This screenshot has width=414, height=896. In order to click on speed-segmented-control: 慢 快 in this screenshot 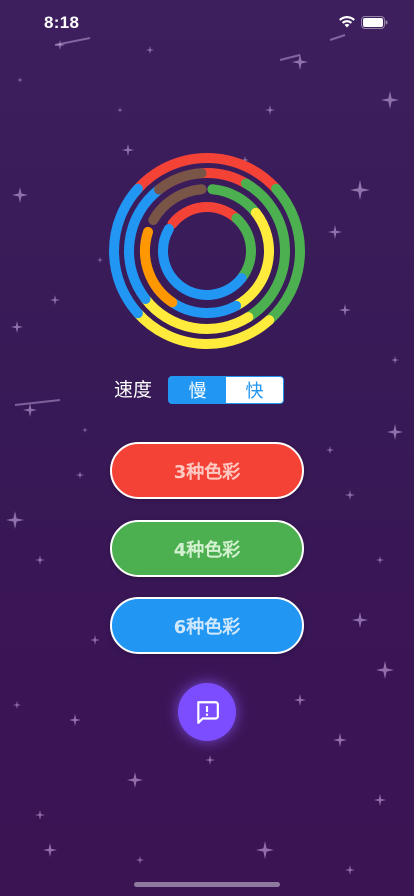, I will do `click(226, 390)`.